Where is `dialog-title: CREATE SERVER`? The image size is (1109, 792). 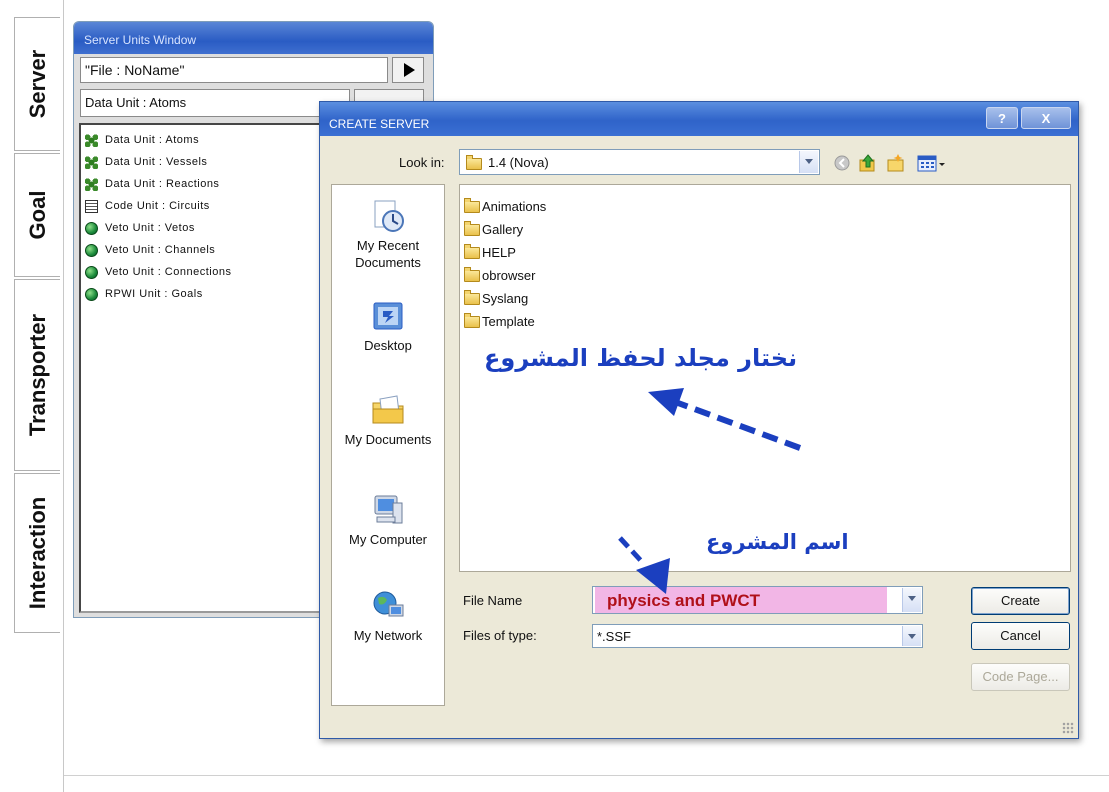
dialog-title: CREATE SERVER is located at coordinates (379, 124).